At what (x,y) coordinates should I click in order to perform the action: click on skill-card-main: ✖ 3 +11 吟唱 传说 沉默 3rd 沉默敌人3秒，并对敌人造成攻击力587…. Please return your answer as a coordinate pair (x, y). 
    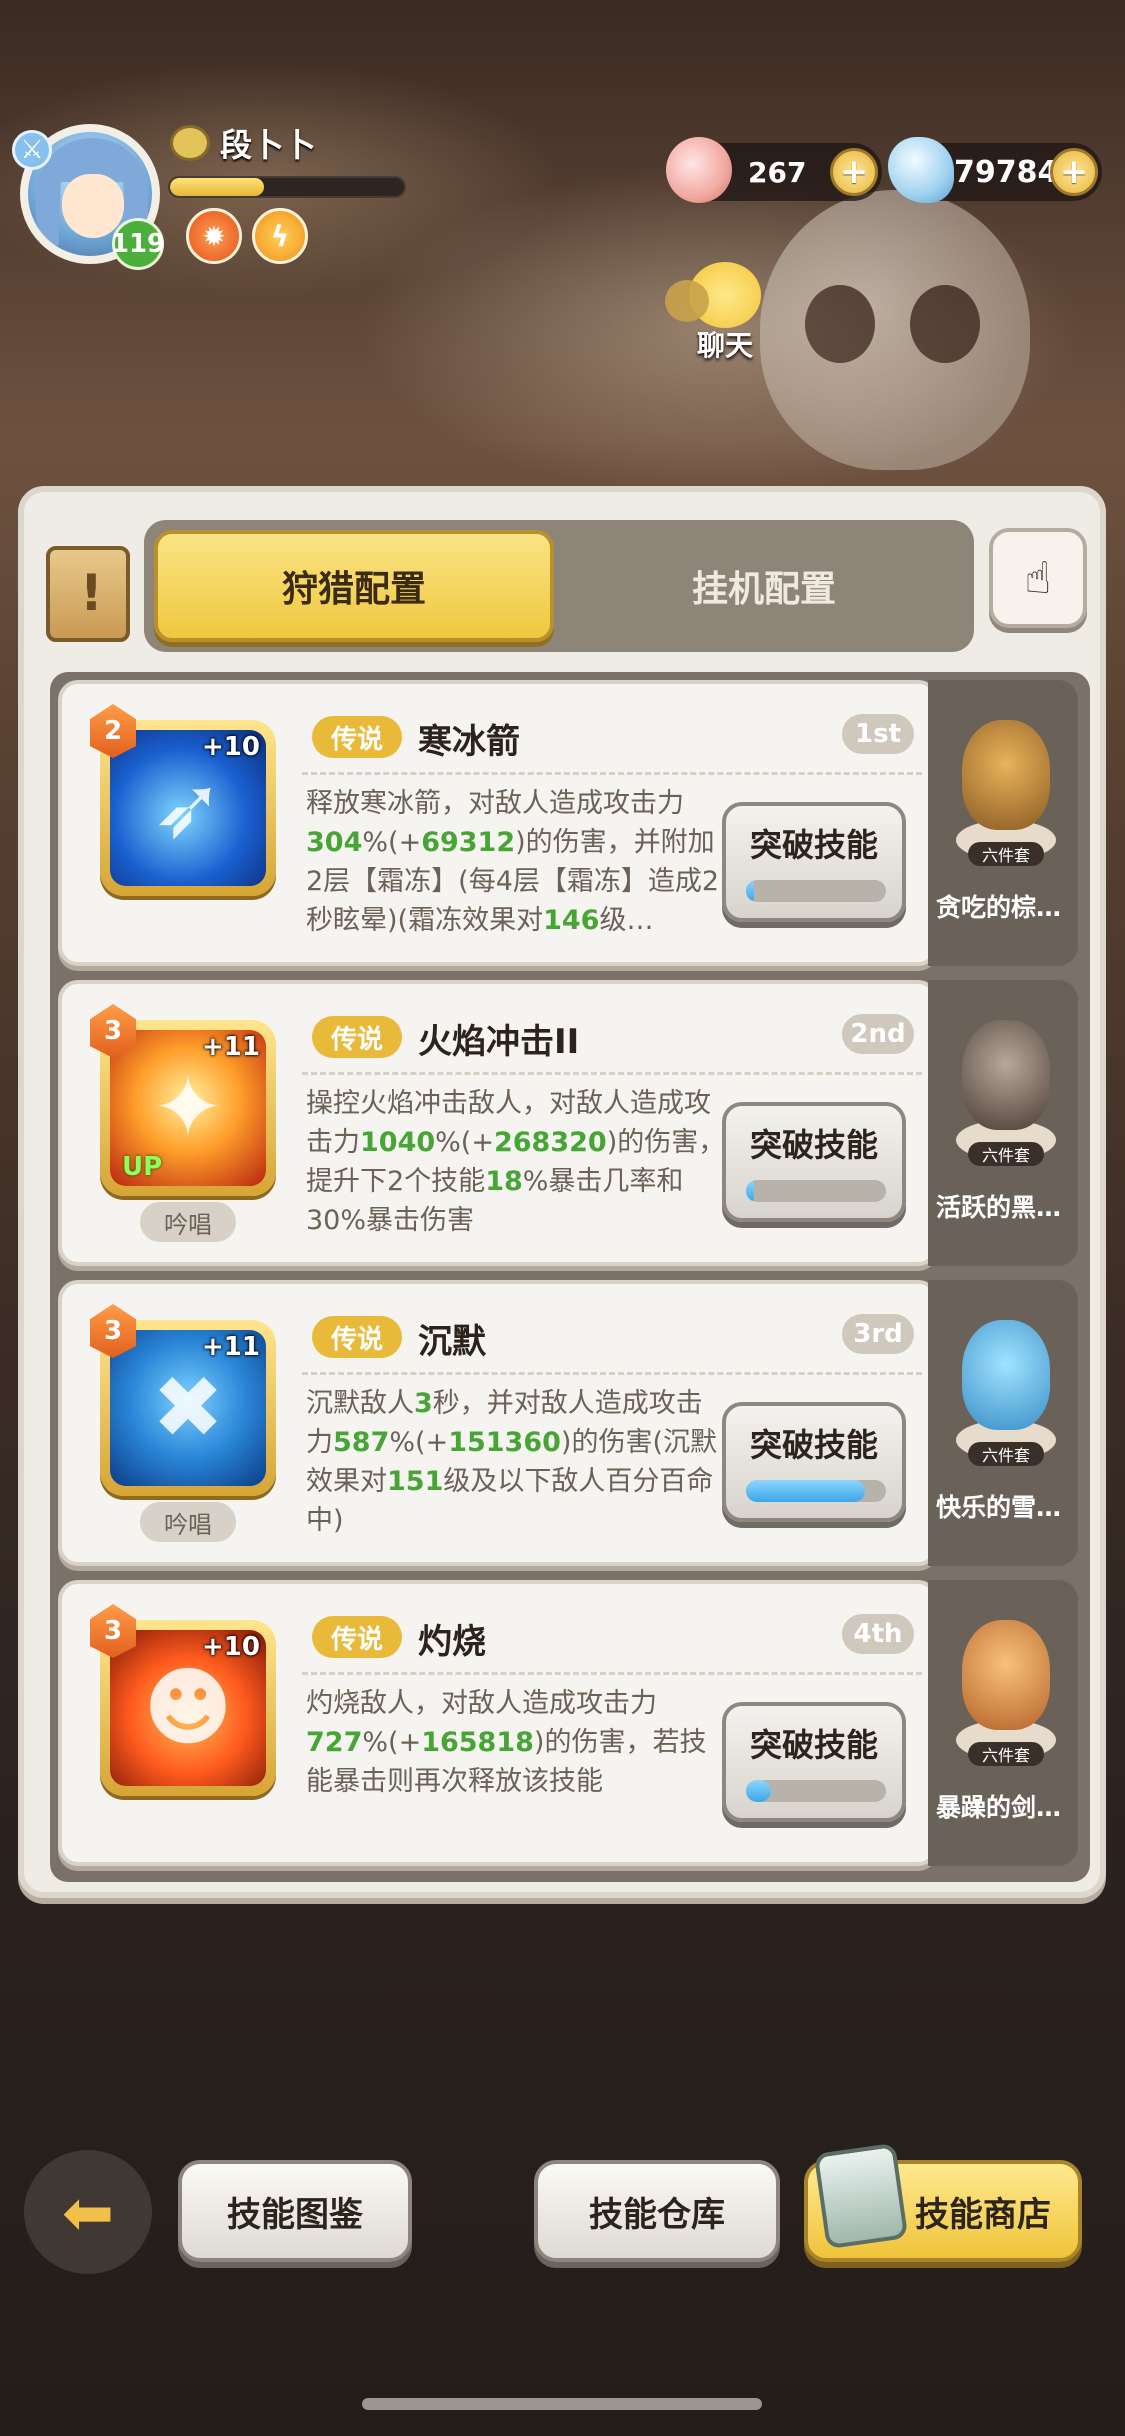
    Looking at the image, I should click on (498, 1423).